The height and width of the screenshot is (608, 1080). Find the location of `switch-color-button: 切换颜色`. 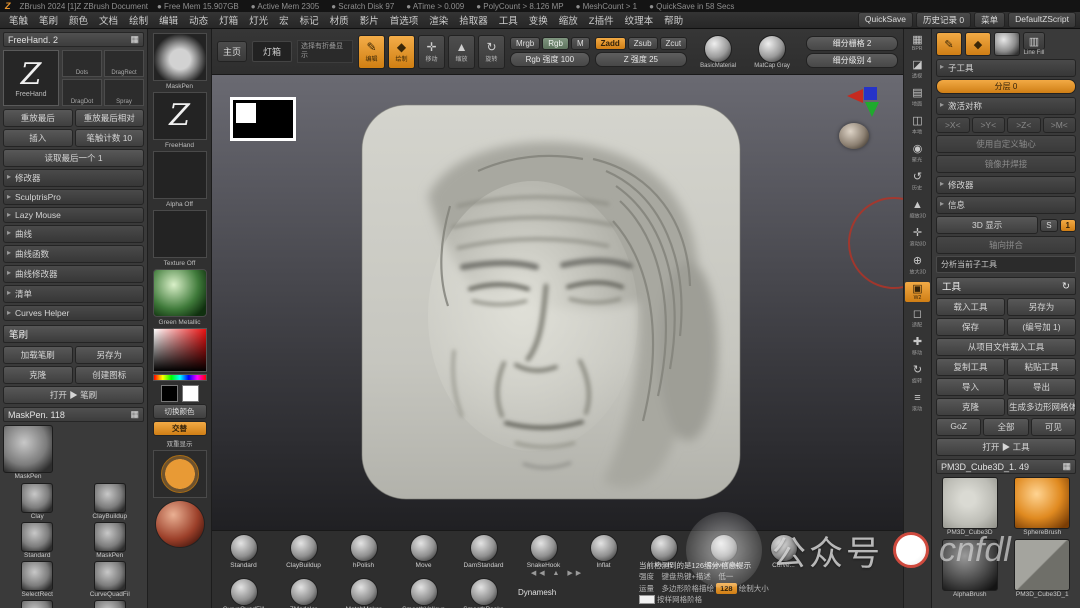

switch-color-button: 切换颜色 is located at coordinates (179, 411).